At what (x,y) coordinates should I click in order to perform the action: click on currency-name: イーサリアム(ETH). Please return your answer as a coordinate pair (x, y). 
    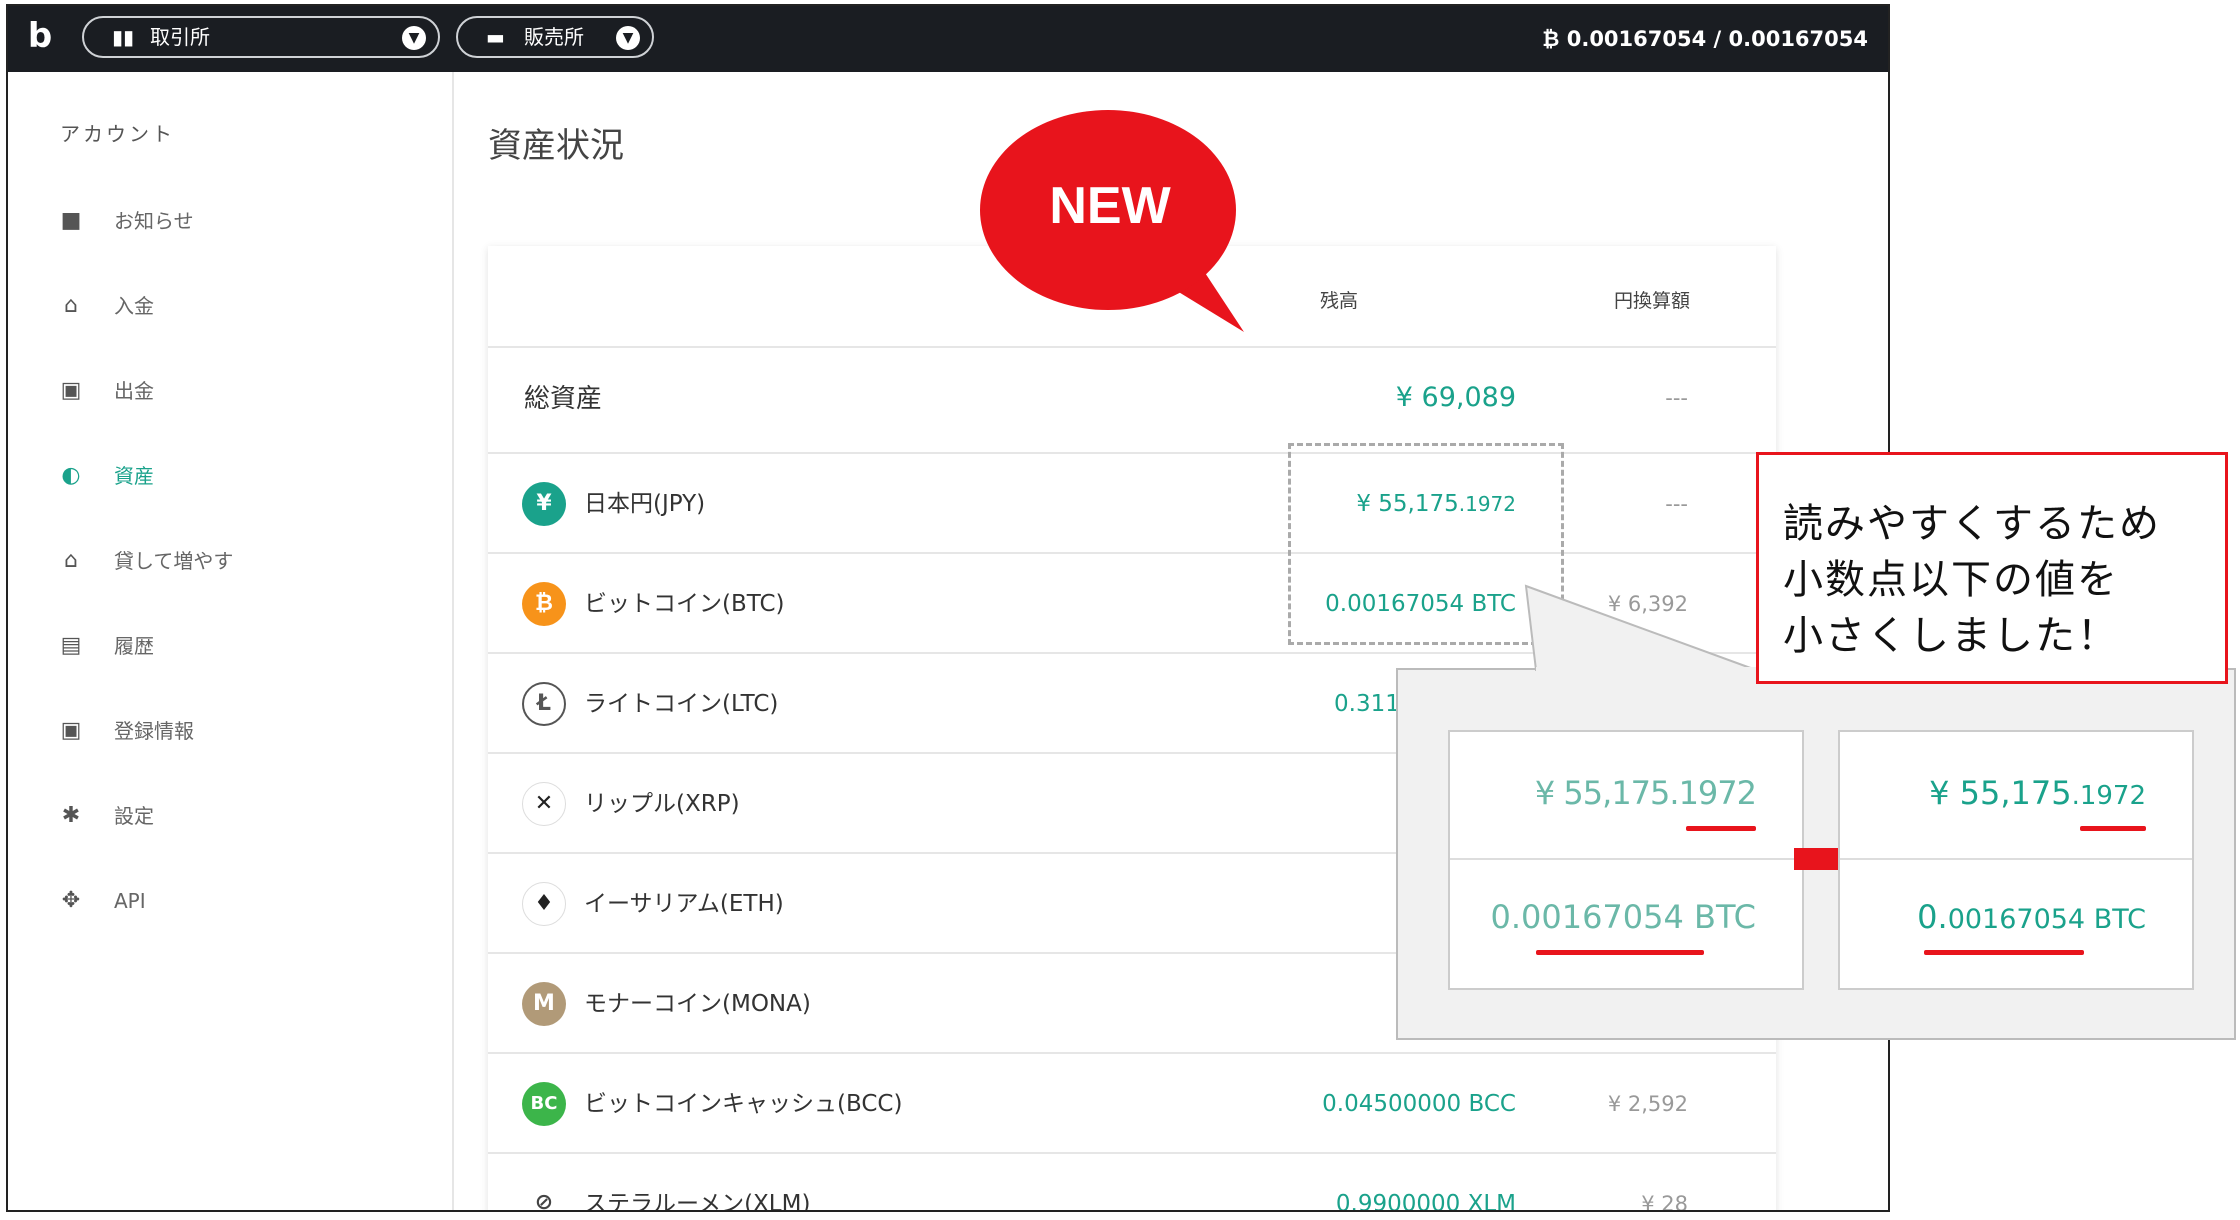
    Looking at the image, I should click on (684, 904).